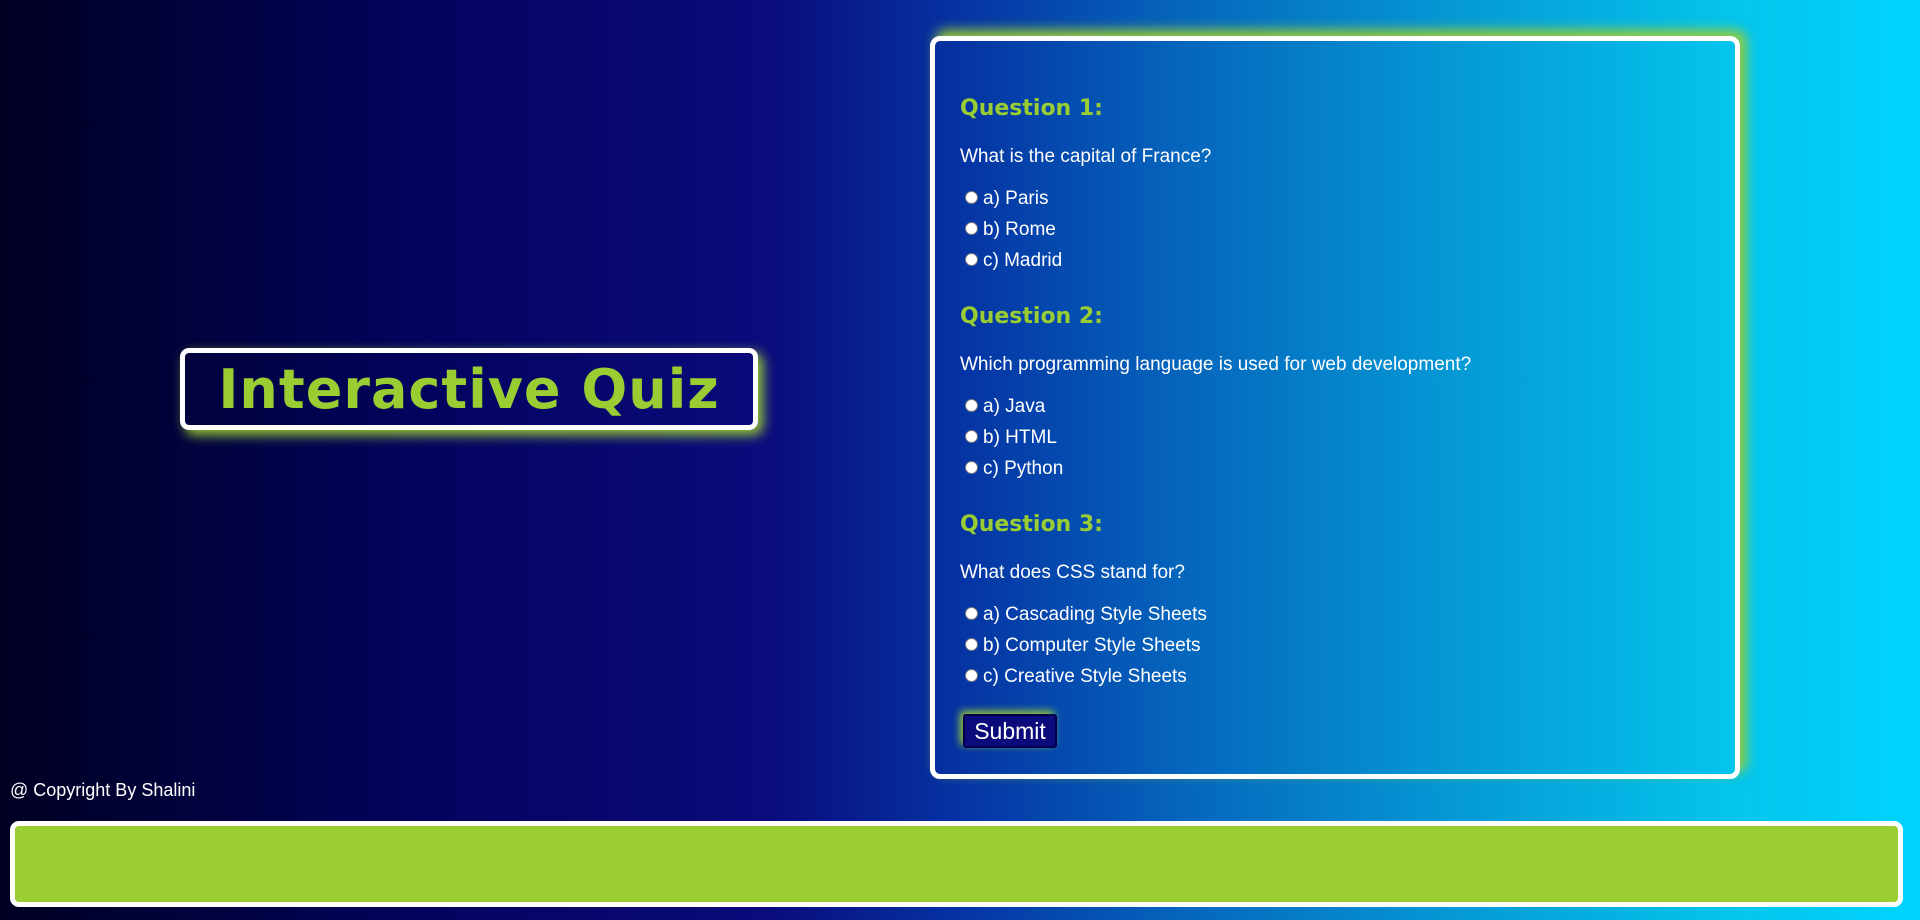 The height and width of the screenshot is (920, 1920). What do you see at coordinates (1020, 437) in the screenshot?
I see `option-label: b) HTML` at bounding box center [1020, 437].